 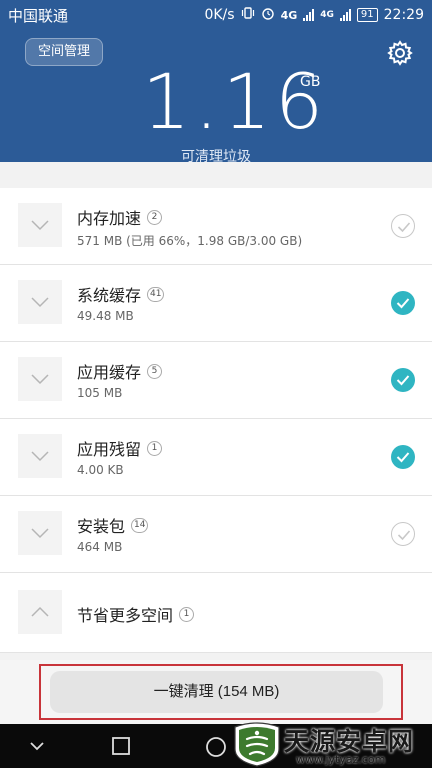 I want to click on status-bar: 中国联通 0K/s 4G 4G 91 22:29, so click(x=216, y=15).